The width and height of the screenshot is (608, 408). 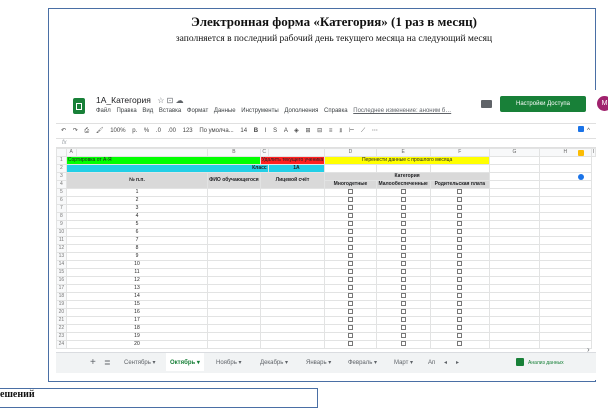 I want to click on student-number: 16, so click(x=137, y=312).